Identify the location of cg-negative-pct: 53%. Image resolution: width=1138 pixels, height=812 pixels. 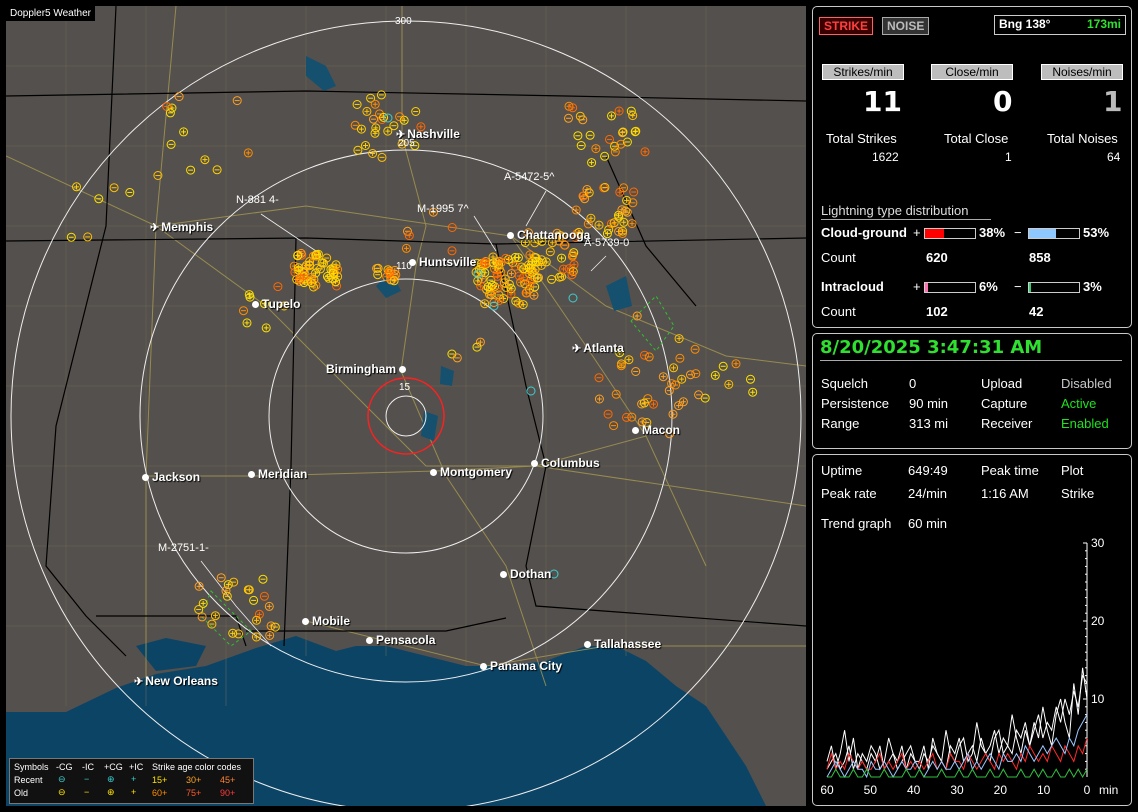
(1096, 232).